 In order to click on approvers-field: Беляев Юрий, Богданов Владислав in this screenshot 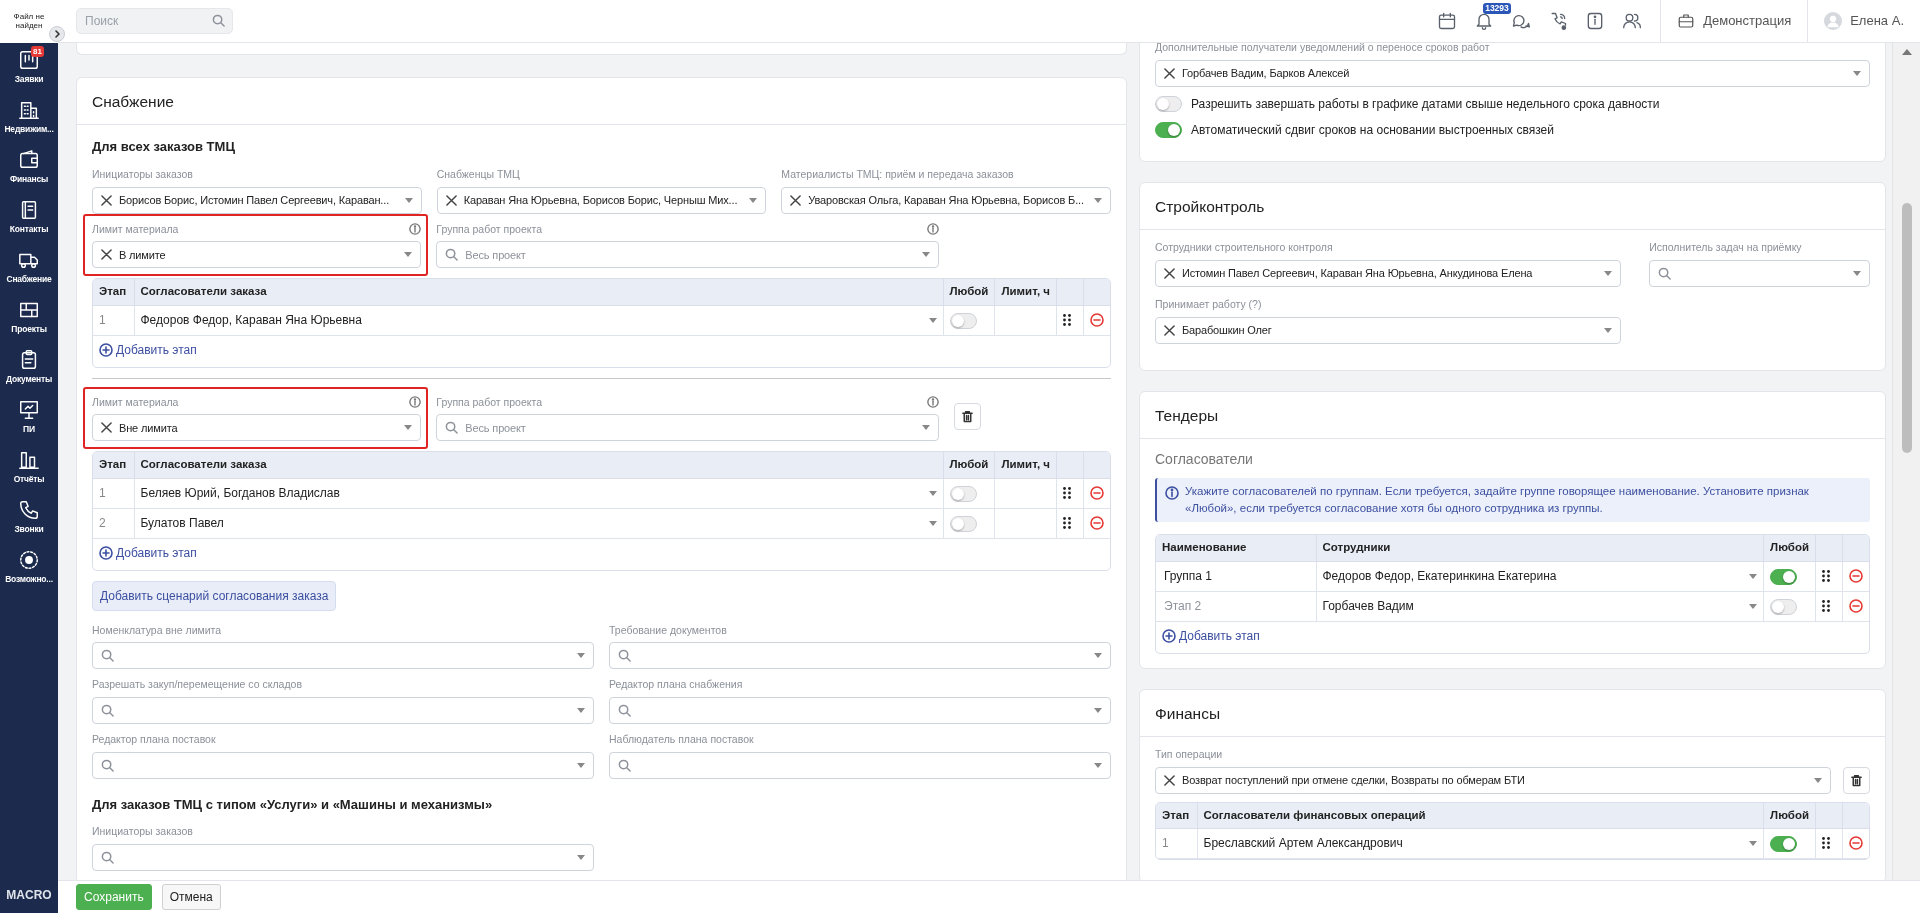, I will do `click(538, 493)`.